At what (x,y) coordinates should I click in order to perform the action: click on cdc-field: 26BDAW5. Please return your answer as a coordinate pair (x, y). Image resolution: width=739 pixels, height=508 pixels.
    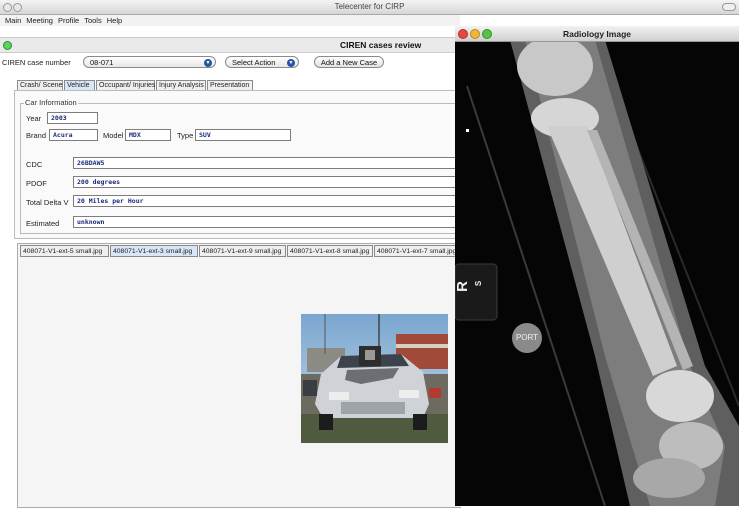
    Looking at the image, I should click on (266, 163).